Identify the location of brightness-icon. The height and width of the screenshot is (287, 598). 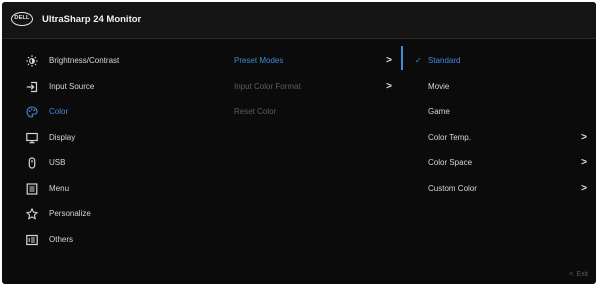
(32, 61).